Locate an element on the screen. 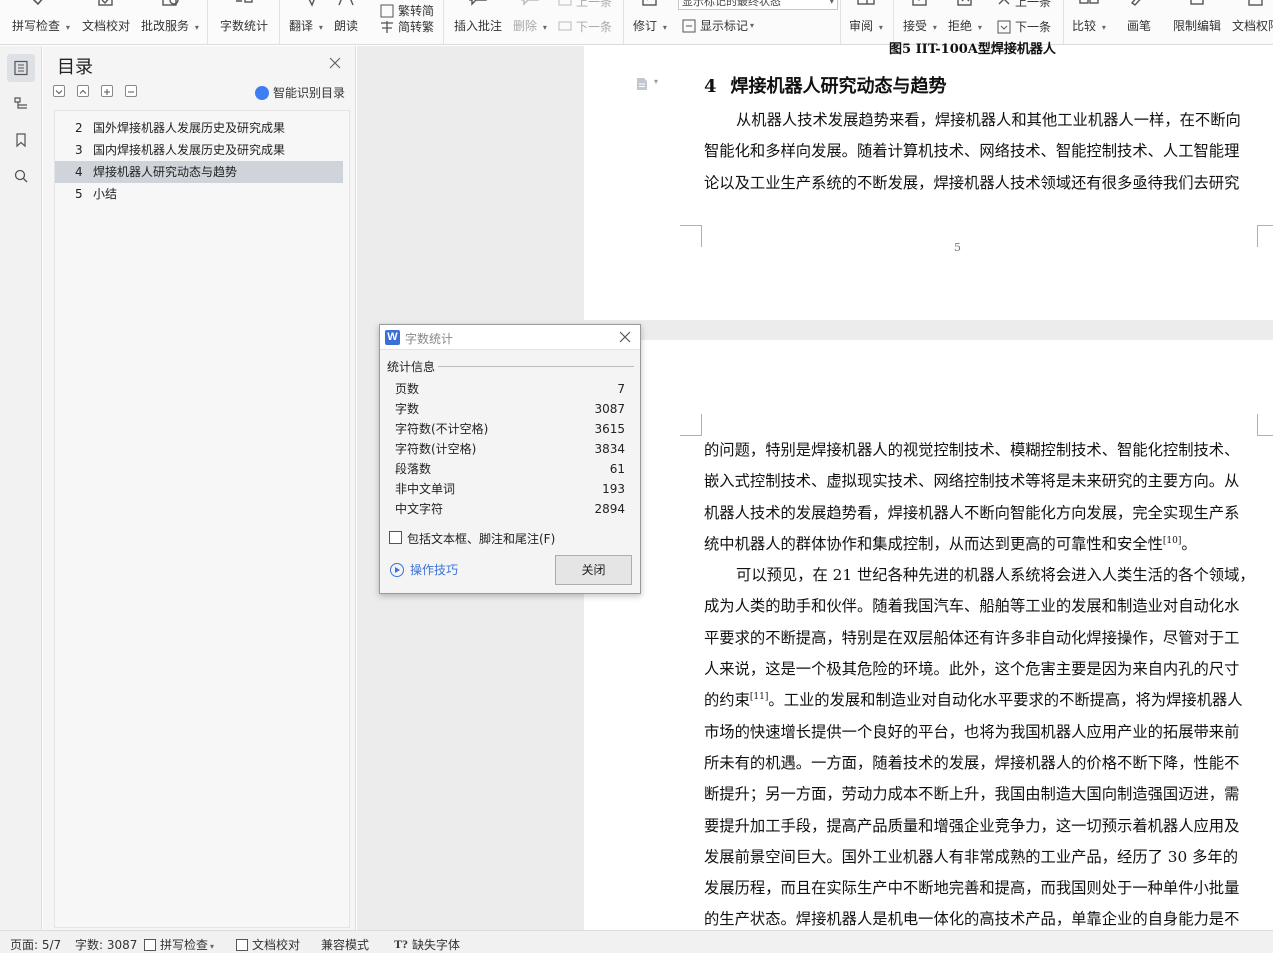  stat-value: 2894 is located at coordinates (609, 509).